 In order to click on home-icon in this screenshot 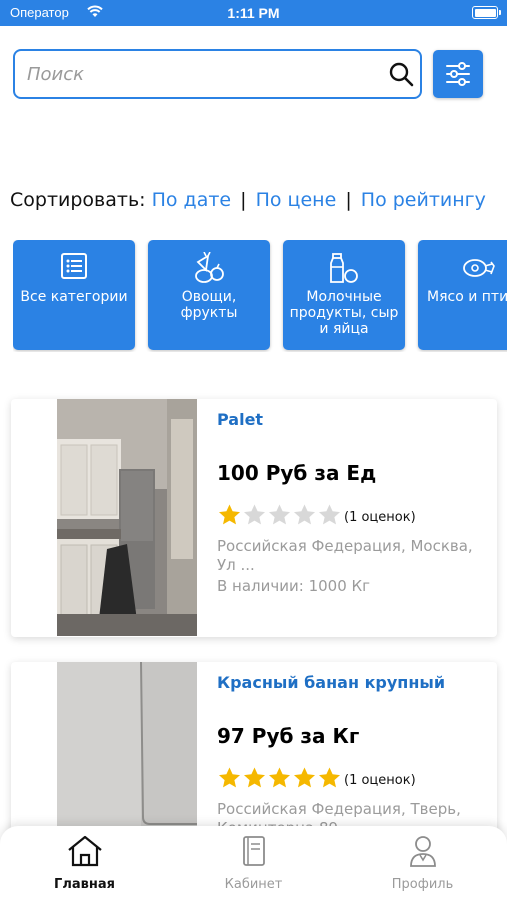, I will do `click(84, 851)`.